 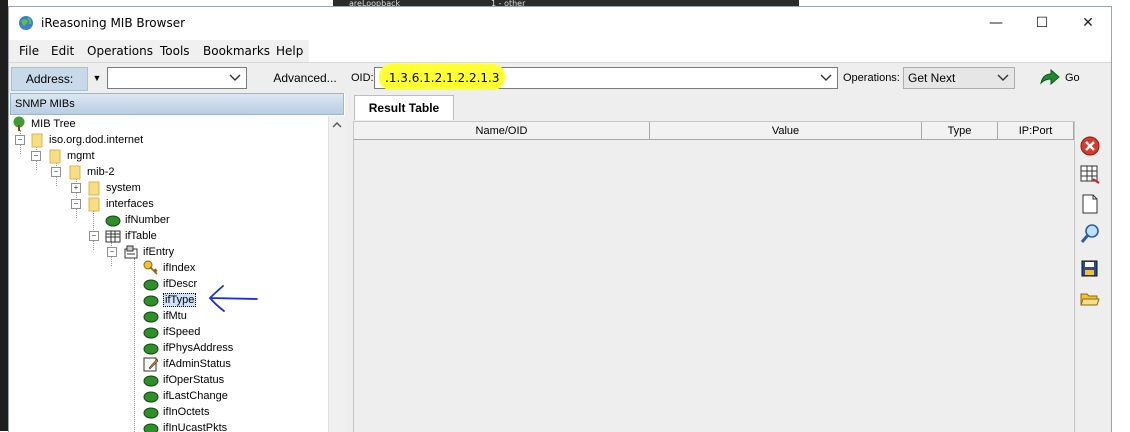 What do you see at coordinates (1064, 78) in the screenshot?
I see `go-button: Go` at bounding box center [1064, 78].